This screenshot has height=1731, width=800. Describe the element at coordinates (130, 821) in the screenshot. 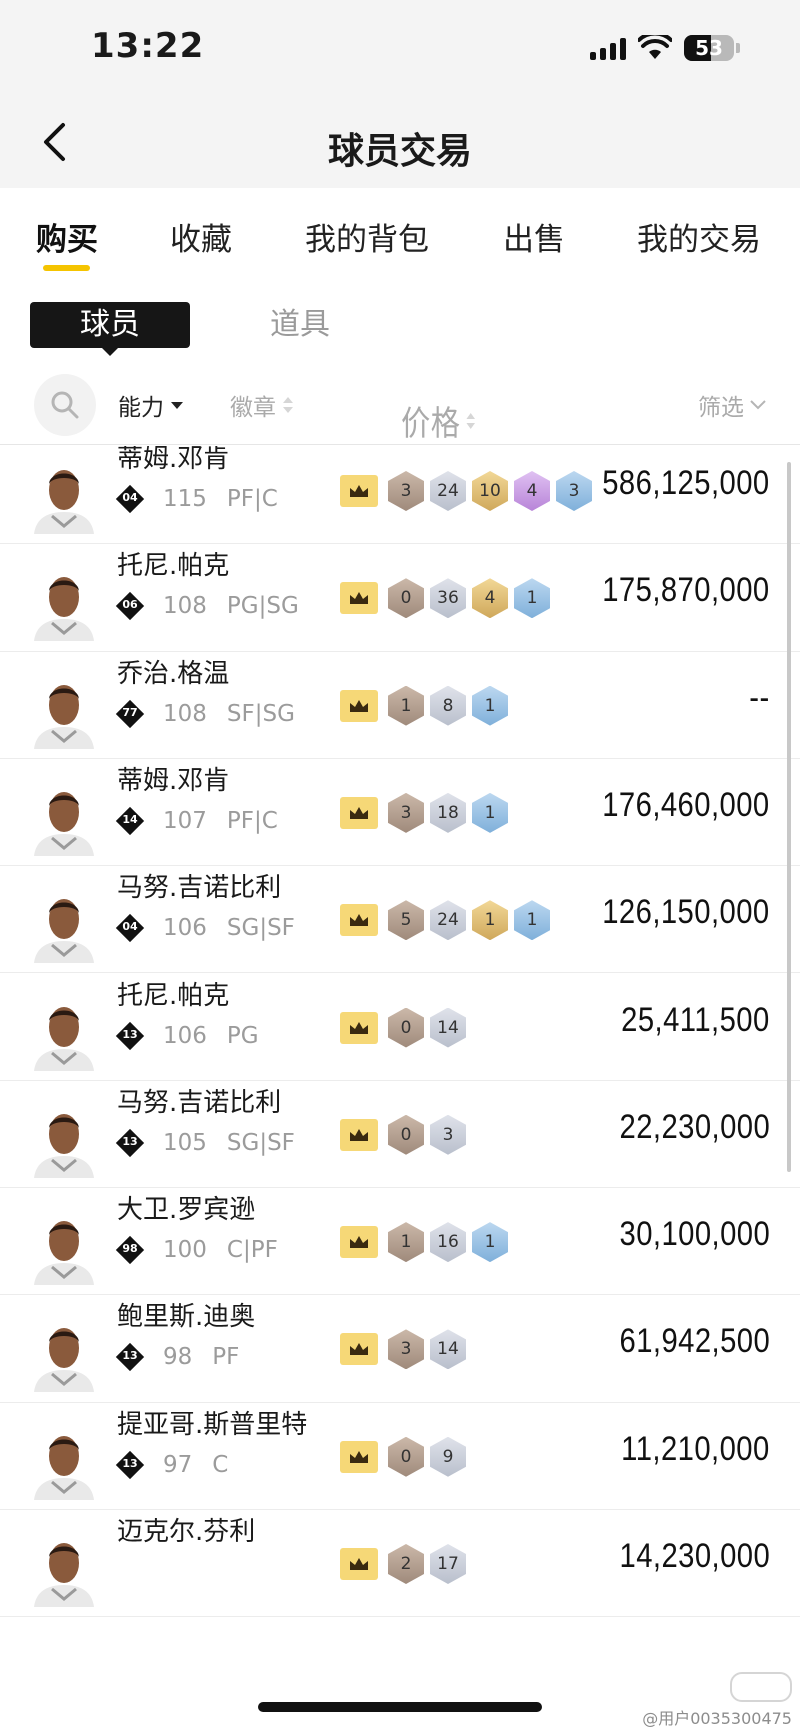

I see `jersey-number-icon: 14` at that location.